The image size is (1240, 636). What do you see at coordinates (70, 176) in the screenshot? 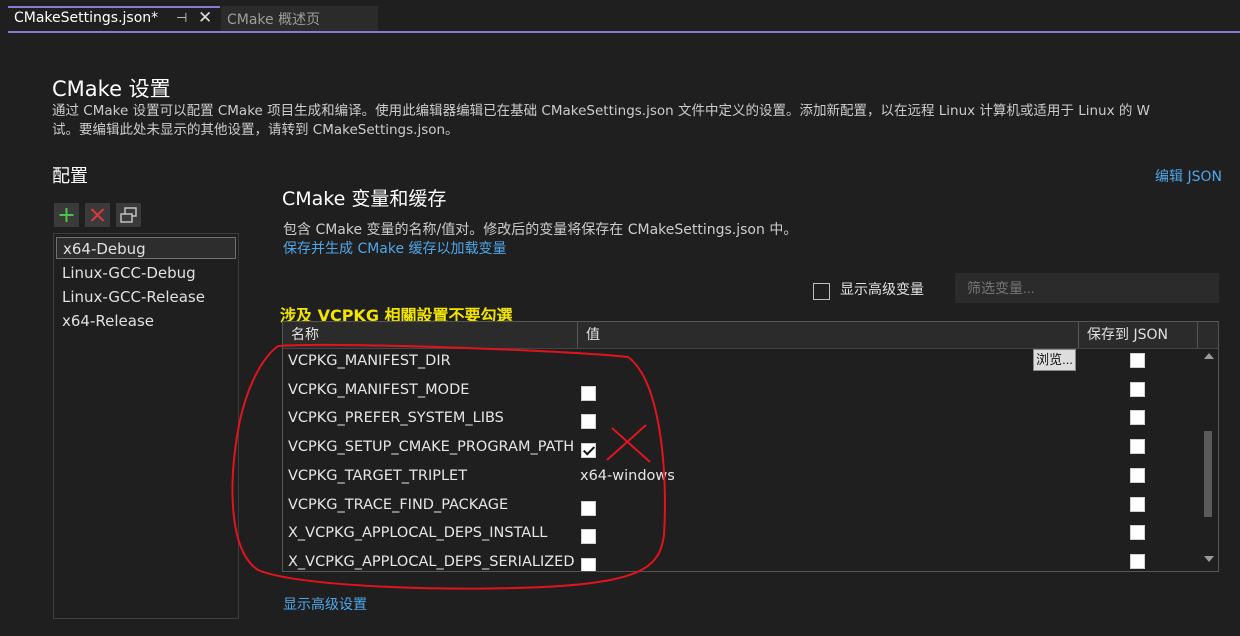
I see `configurations-title: 配置` at bounding box center [70, 176].